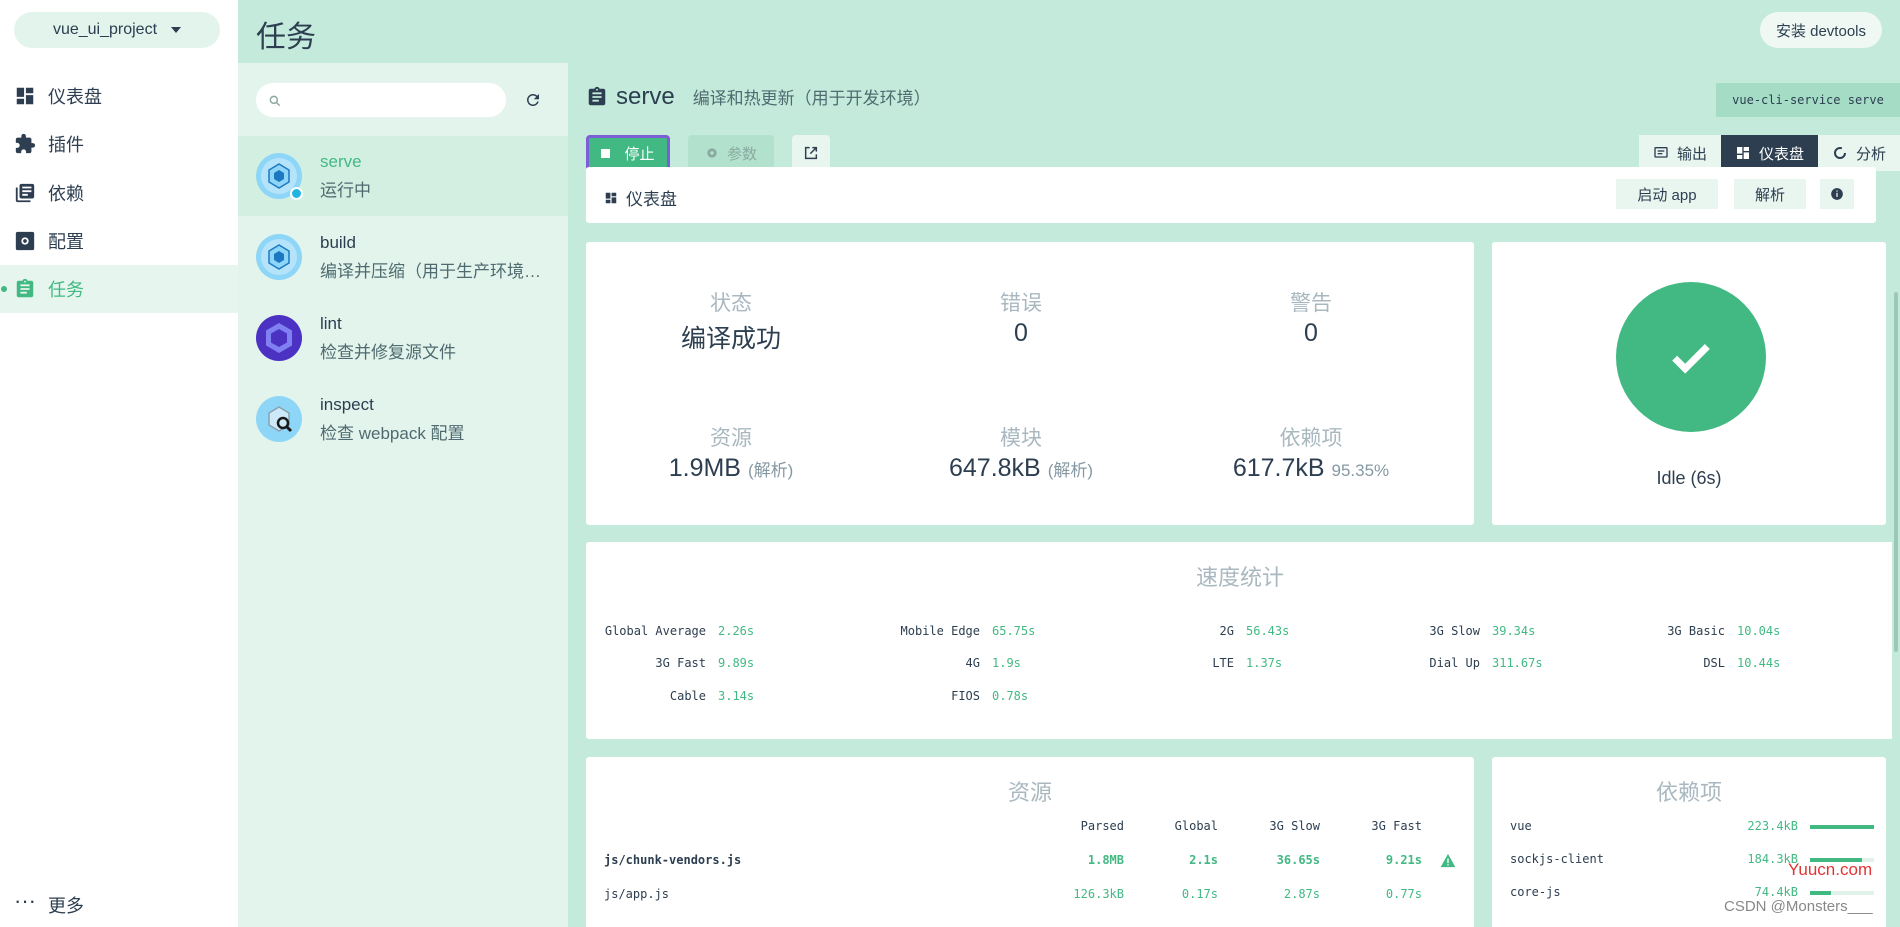 The height and width of the screenshot is (927, 1900). Describe the element at coordinates (736, 631) in the screenshot. I see `speed-value: 2.26s` at that location.